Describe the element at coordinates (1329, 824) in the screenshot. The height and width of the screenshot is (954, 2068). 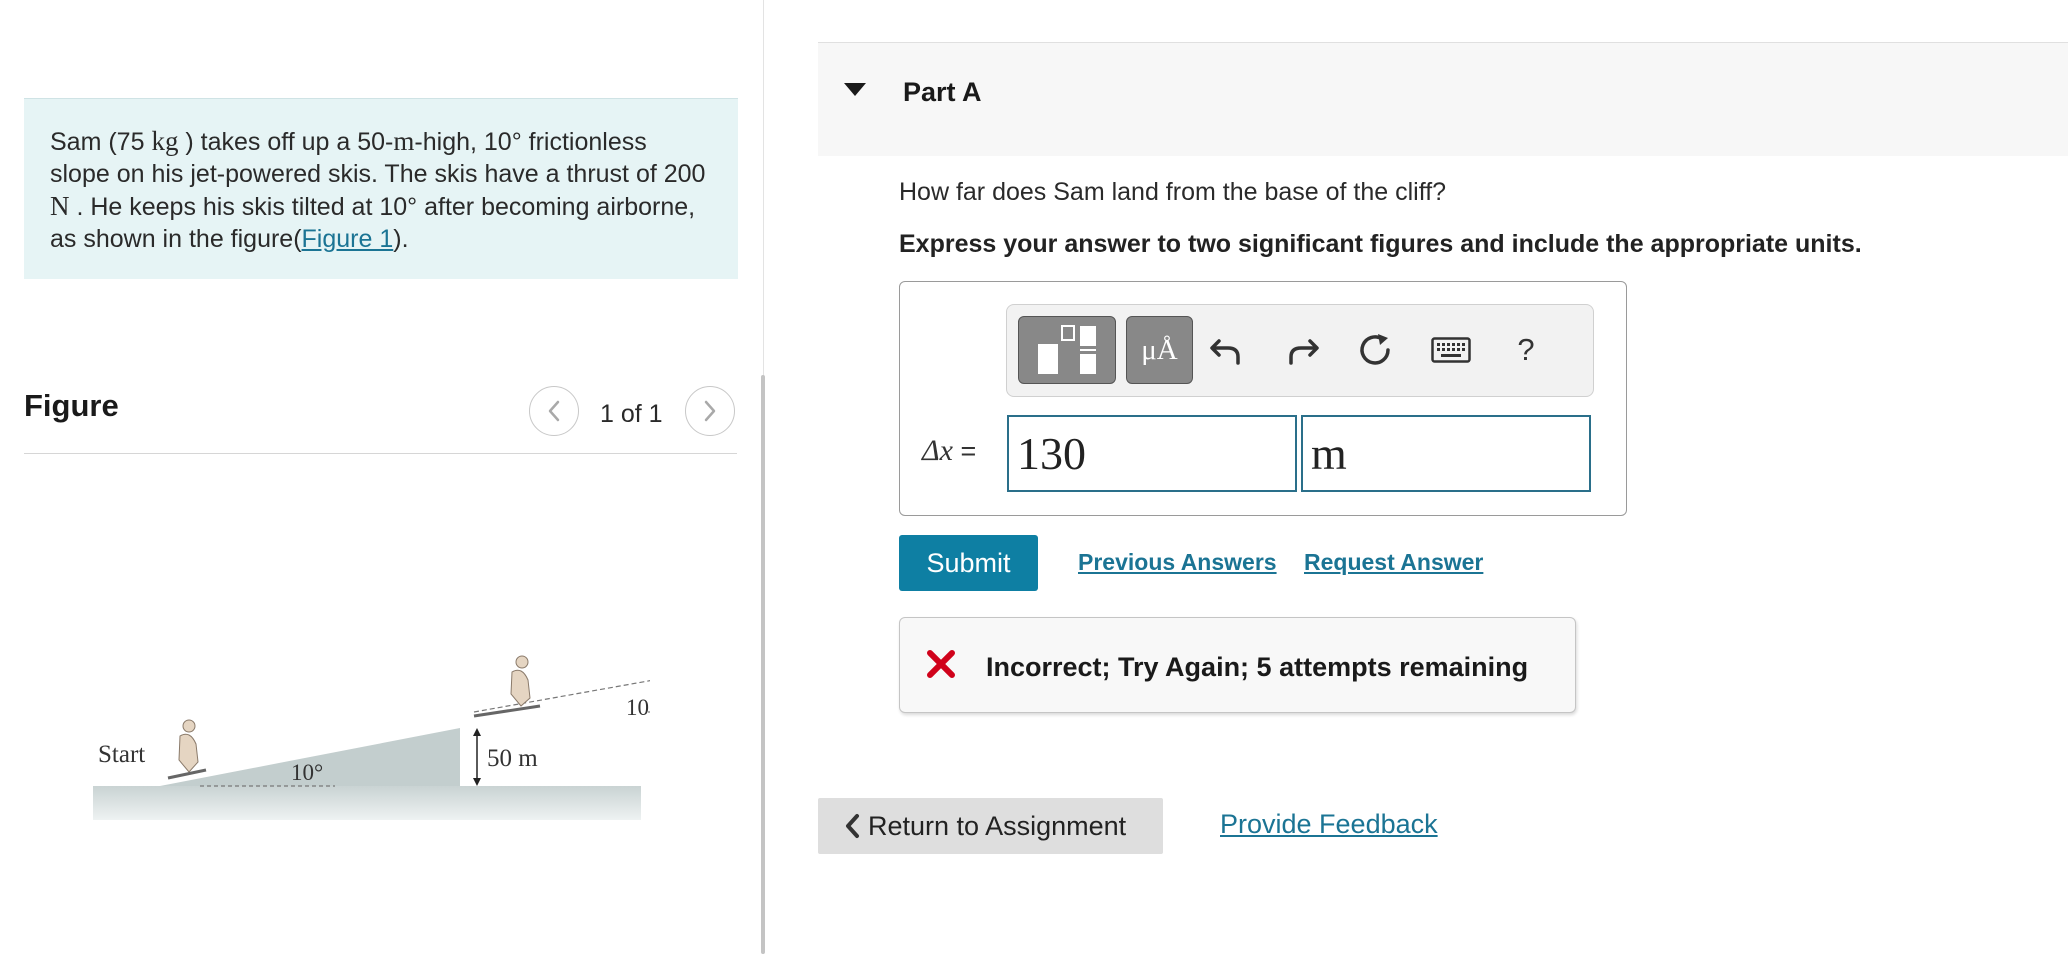
I see `provide-feedback-link: Provide Feedback` at that location.